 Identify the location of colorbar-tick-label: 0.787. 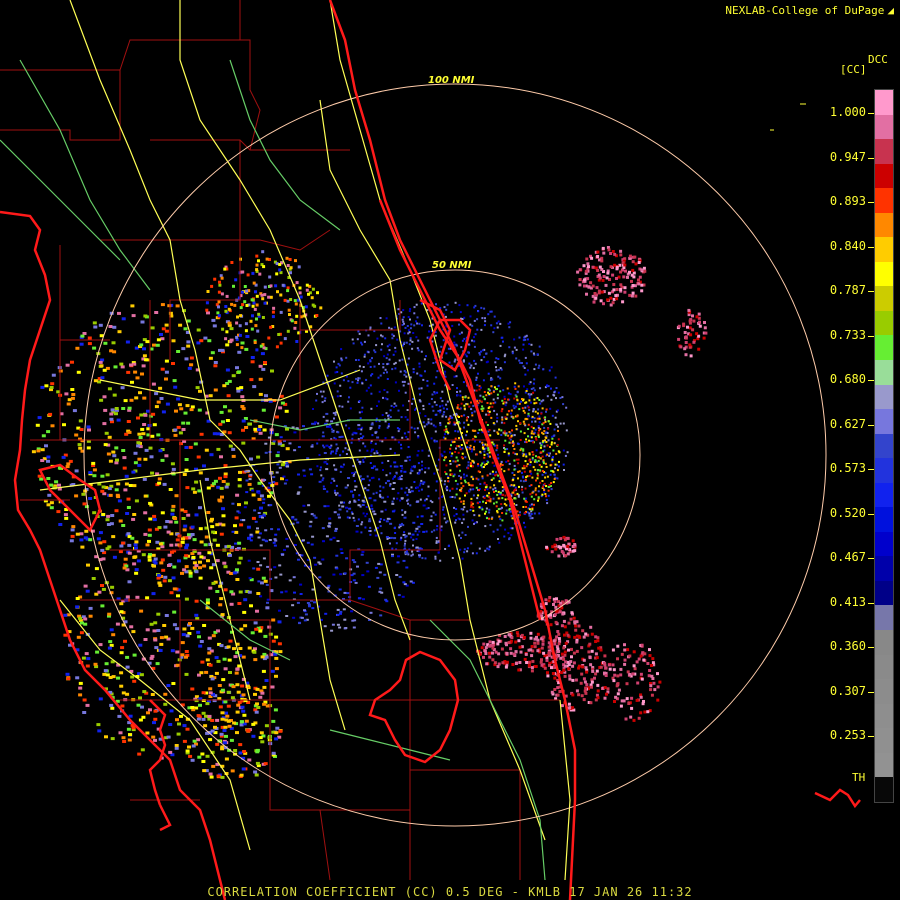
(847, 290).